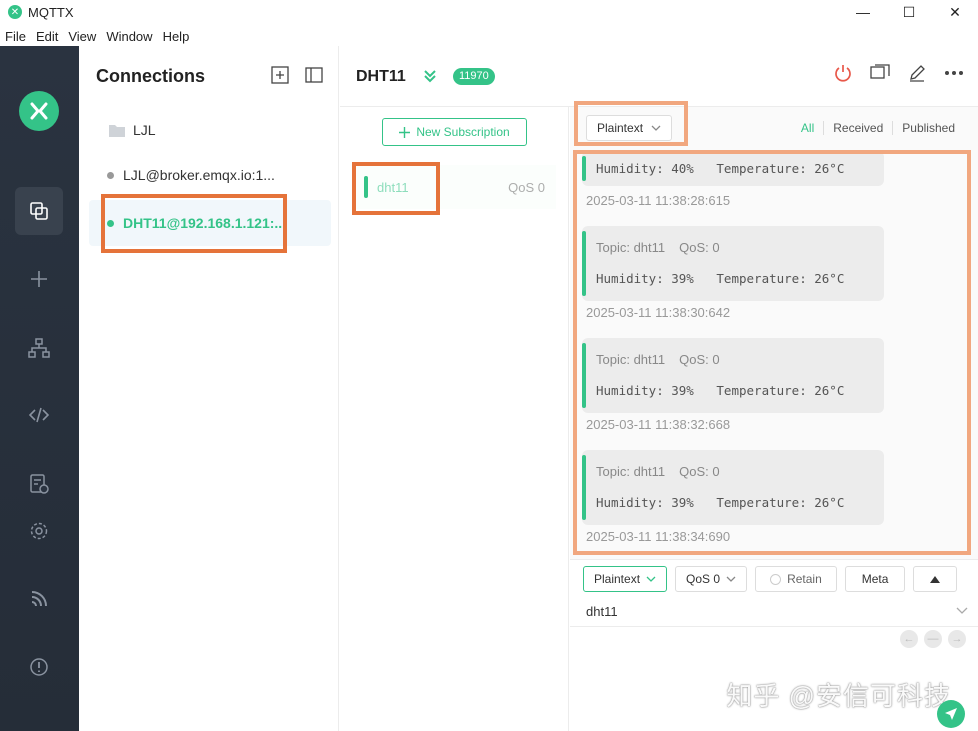 This screenshot has height=731, width=978. I want to click on message-payload: Humidity: 40% Temperature: 26°C, so click(720, 168).